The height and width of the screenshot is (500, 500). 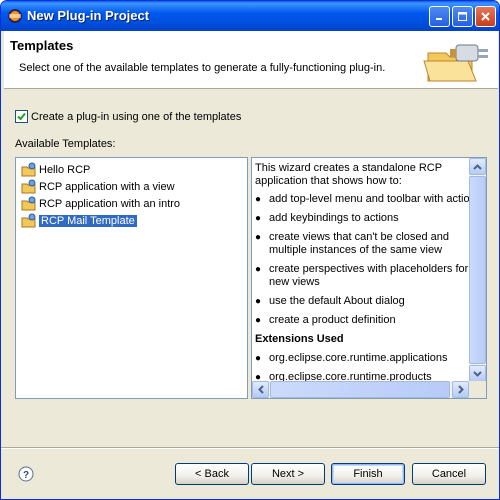 What do you see at coordinates (88, 221) in the screenshot?
I see `template-label: RCP Mail Template` at bounding box center [88, 221].